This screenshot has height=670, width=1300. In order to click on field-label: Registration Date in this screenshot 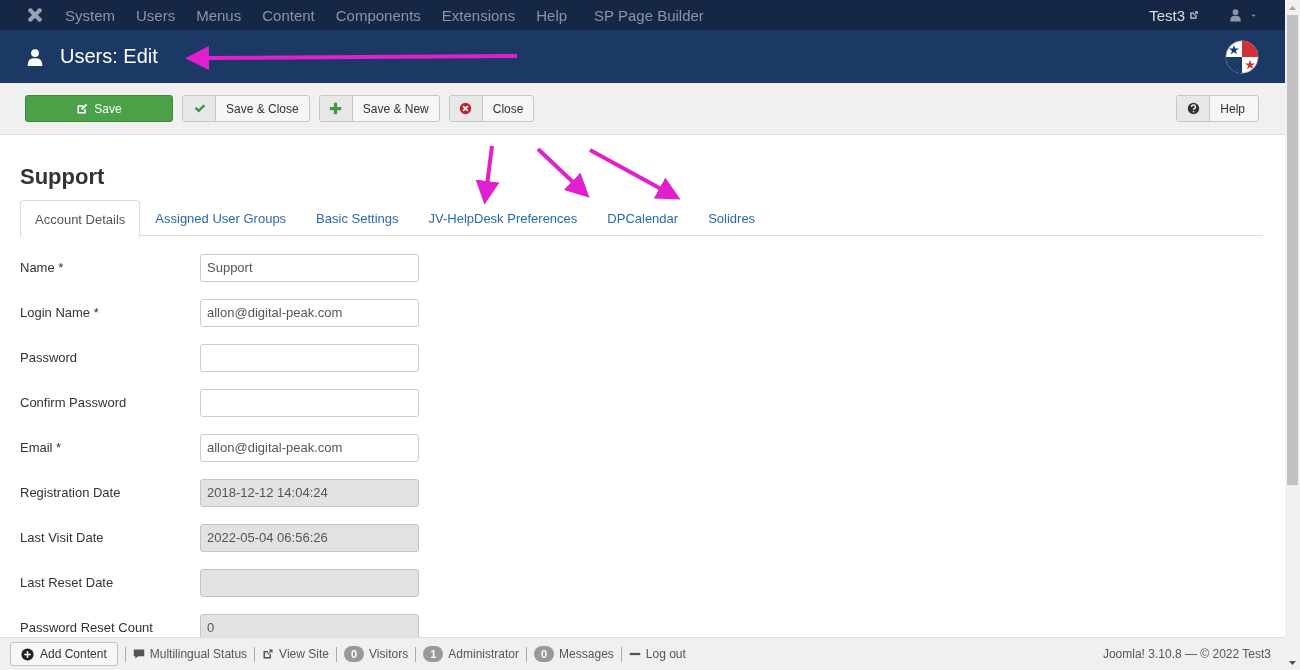, I will do `click(71, 492)`.